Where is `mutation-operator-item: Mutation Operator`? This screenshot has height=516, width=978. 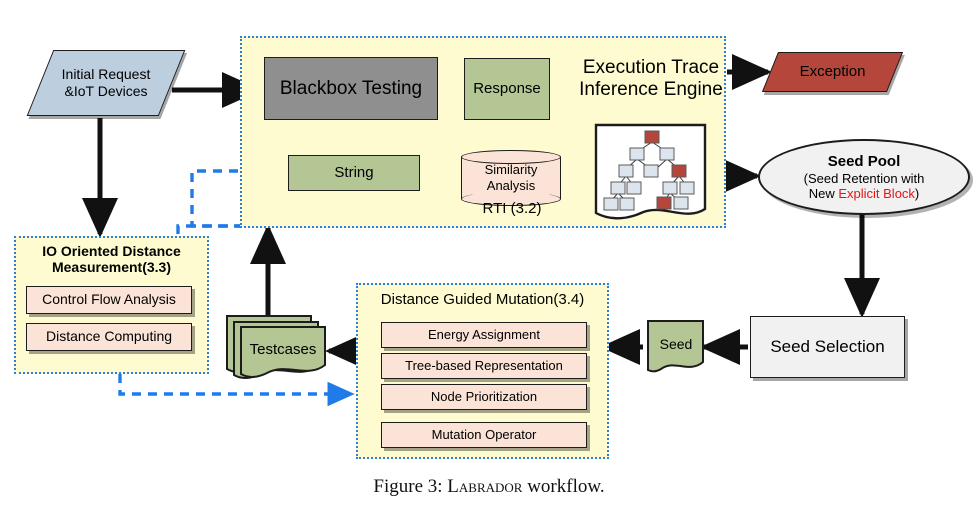
mutation-operator-item: Mutation Operator is located at coordinates (484, 435).